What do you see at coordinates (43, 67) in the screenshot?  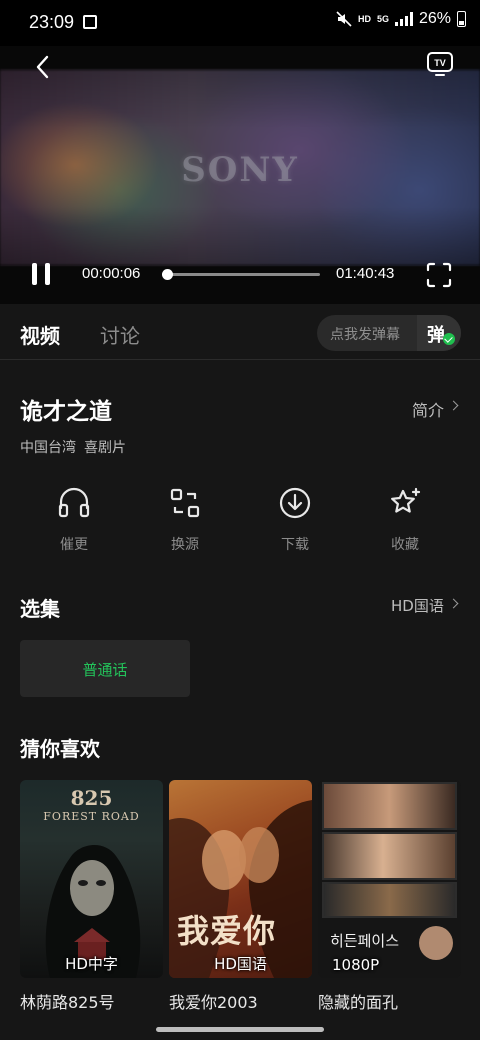 I see `back-arrow-icon` at bounding box center [43, 67].